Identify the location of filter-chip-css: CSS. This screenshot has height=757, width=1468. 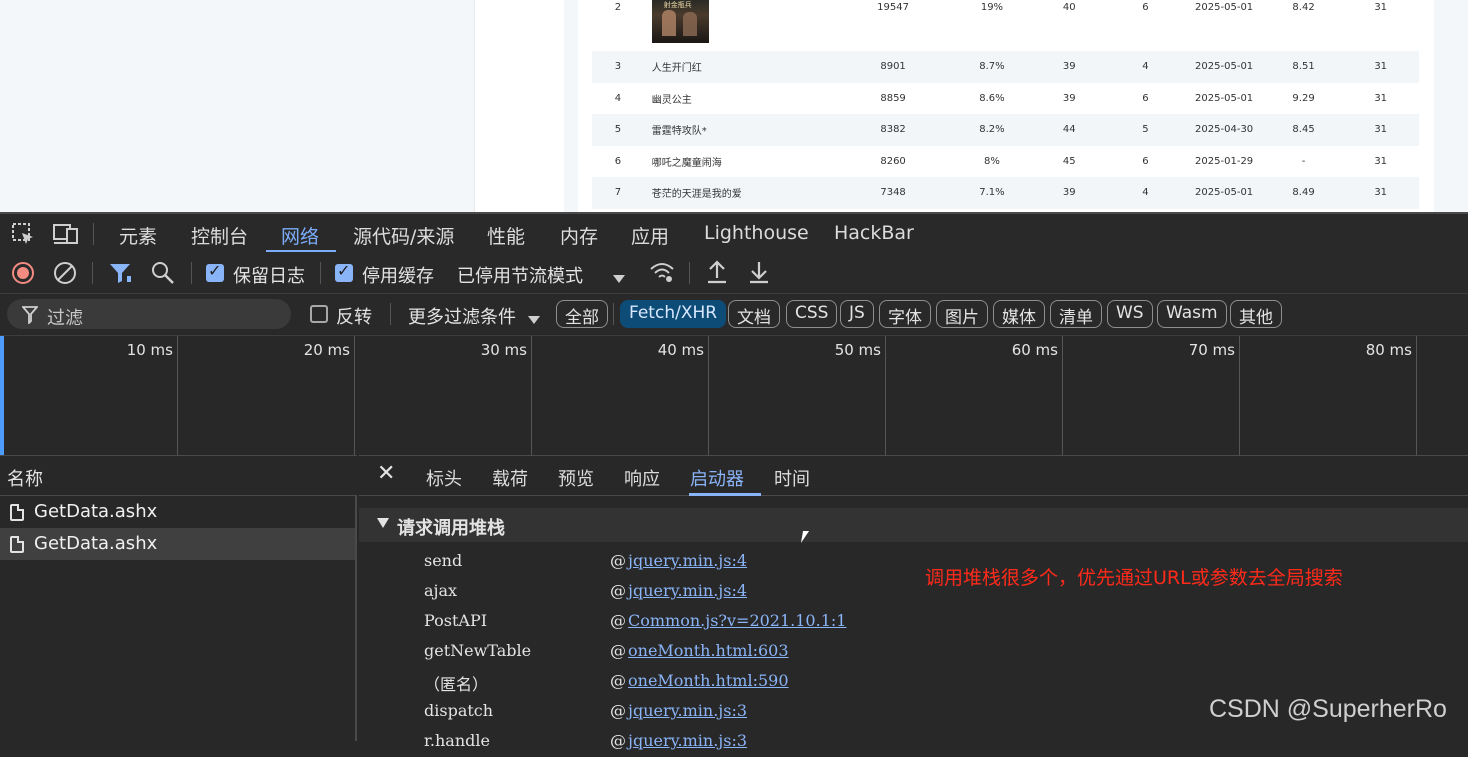
(812, 314).